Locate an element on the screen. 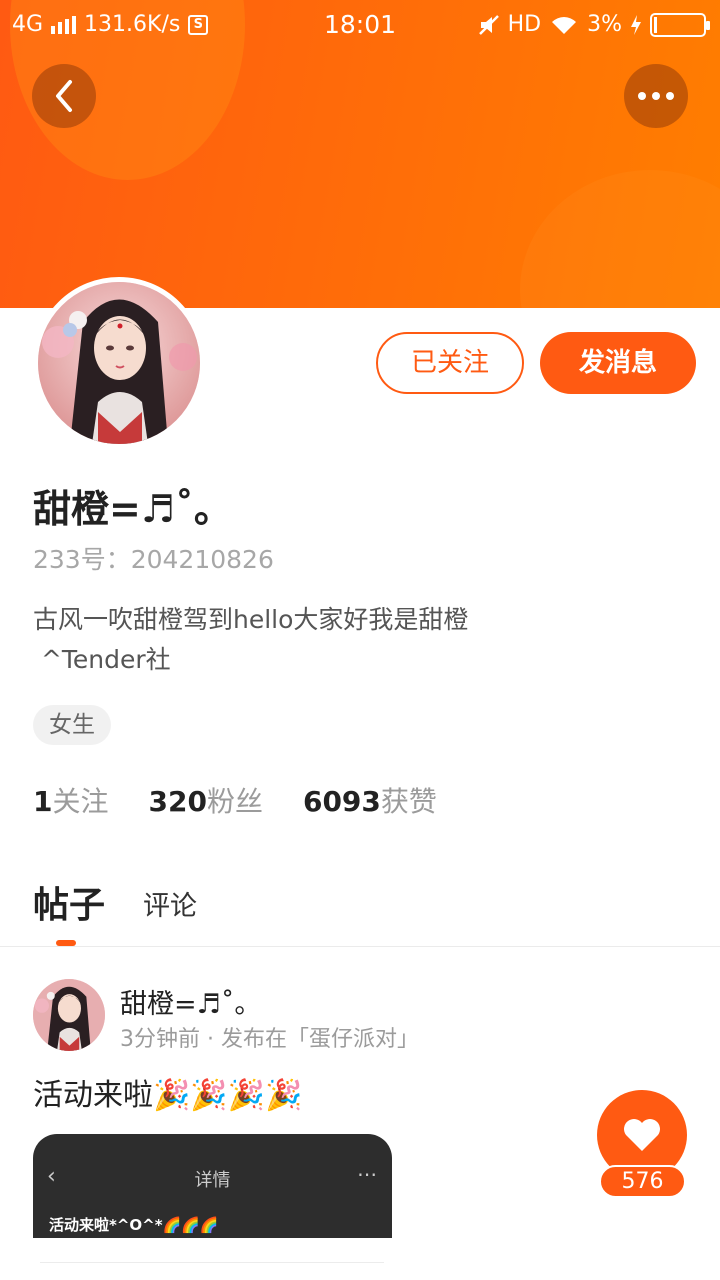 This screenshot has height=1280, width=720. wifi-icon is located at coordinates (564, 25).